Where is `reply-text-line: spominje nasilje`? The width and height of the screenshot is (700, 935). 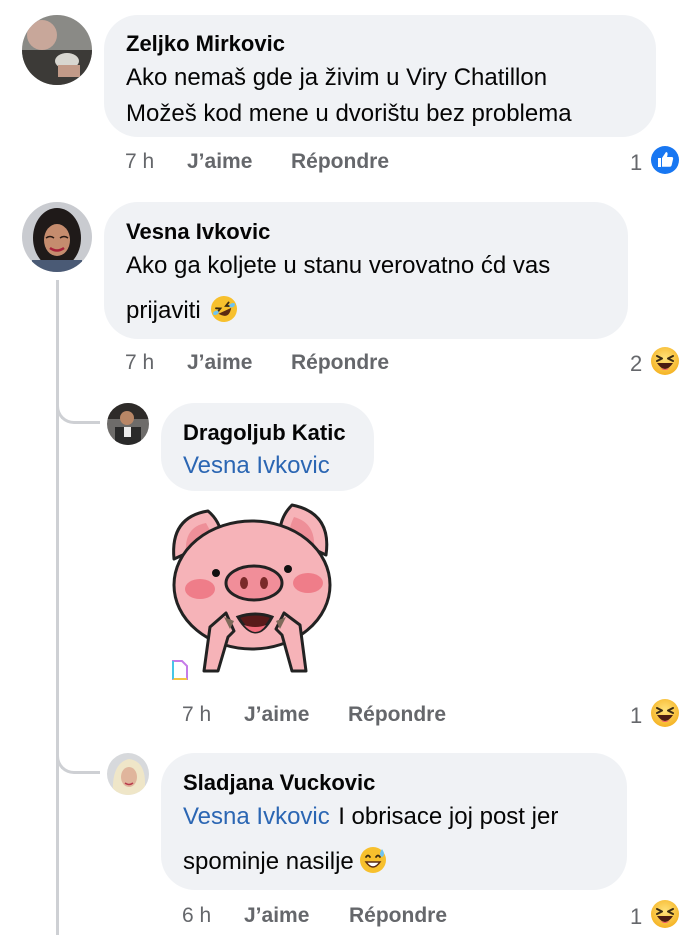 reply-text-line: spominje nasilje is located at coordinates (268, 861).